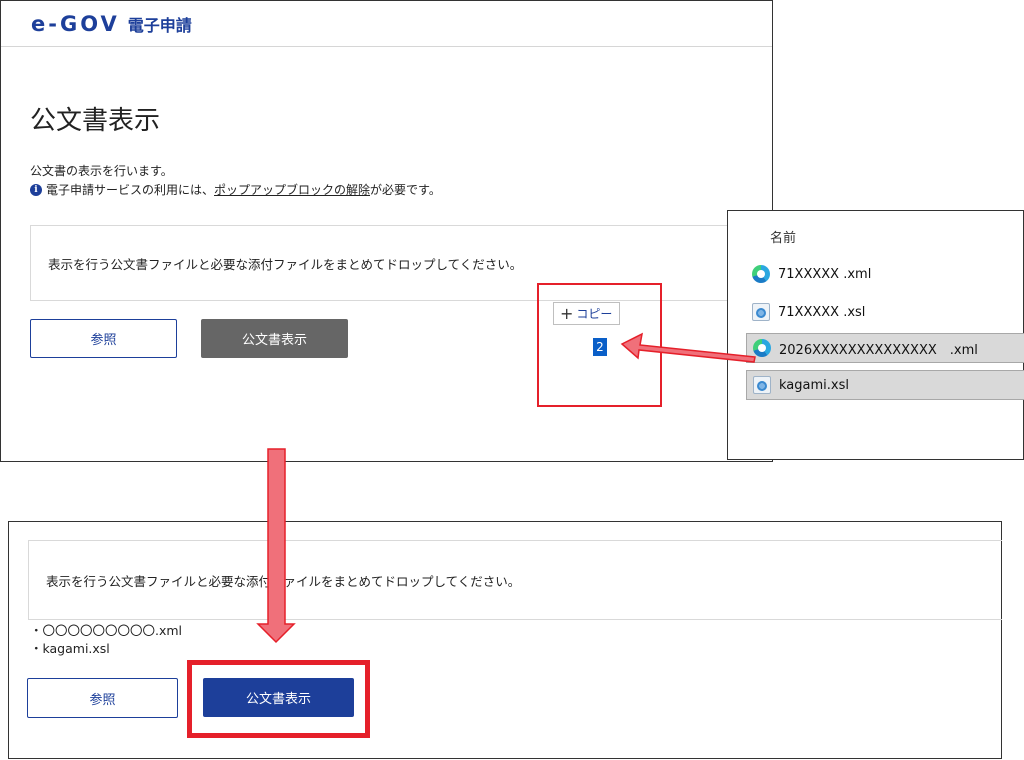 The width and height of the screenshot is (1024, 760). I want to click on dropped-file-item: ・kagami.xsl, so click(70, 648).